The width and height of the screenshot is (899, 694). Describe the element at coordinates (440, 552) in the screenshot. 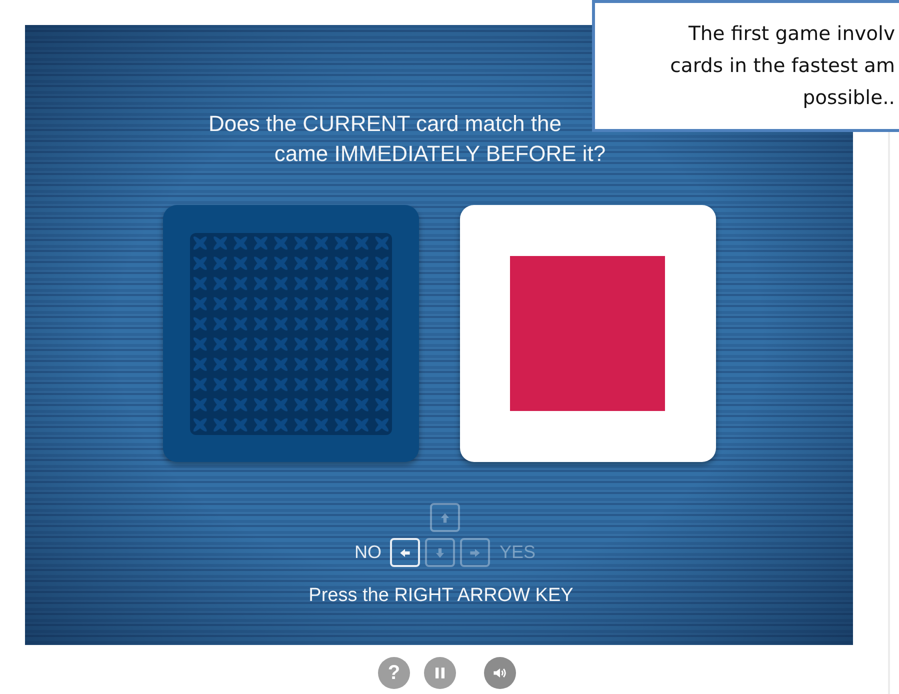

I see `down-key` at that location.